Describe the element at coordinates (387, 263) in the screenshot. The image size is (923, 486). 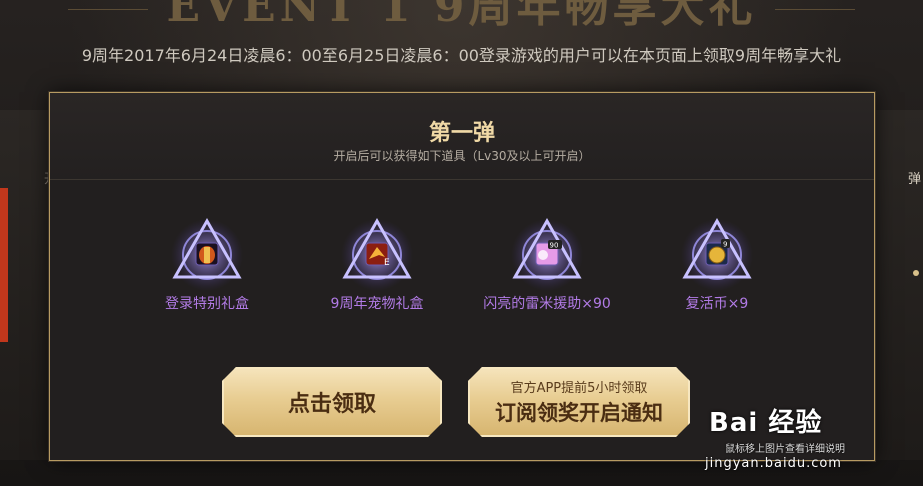
I see `svg-text: E` at that location.